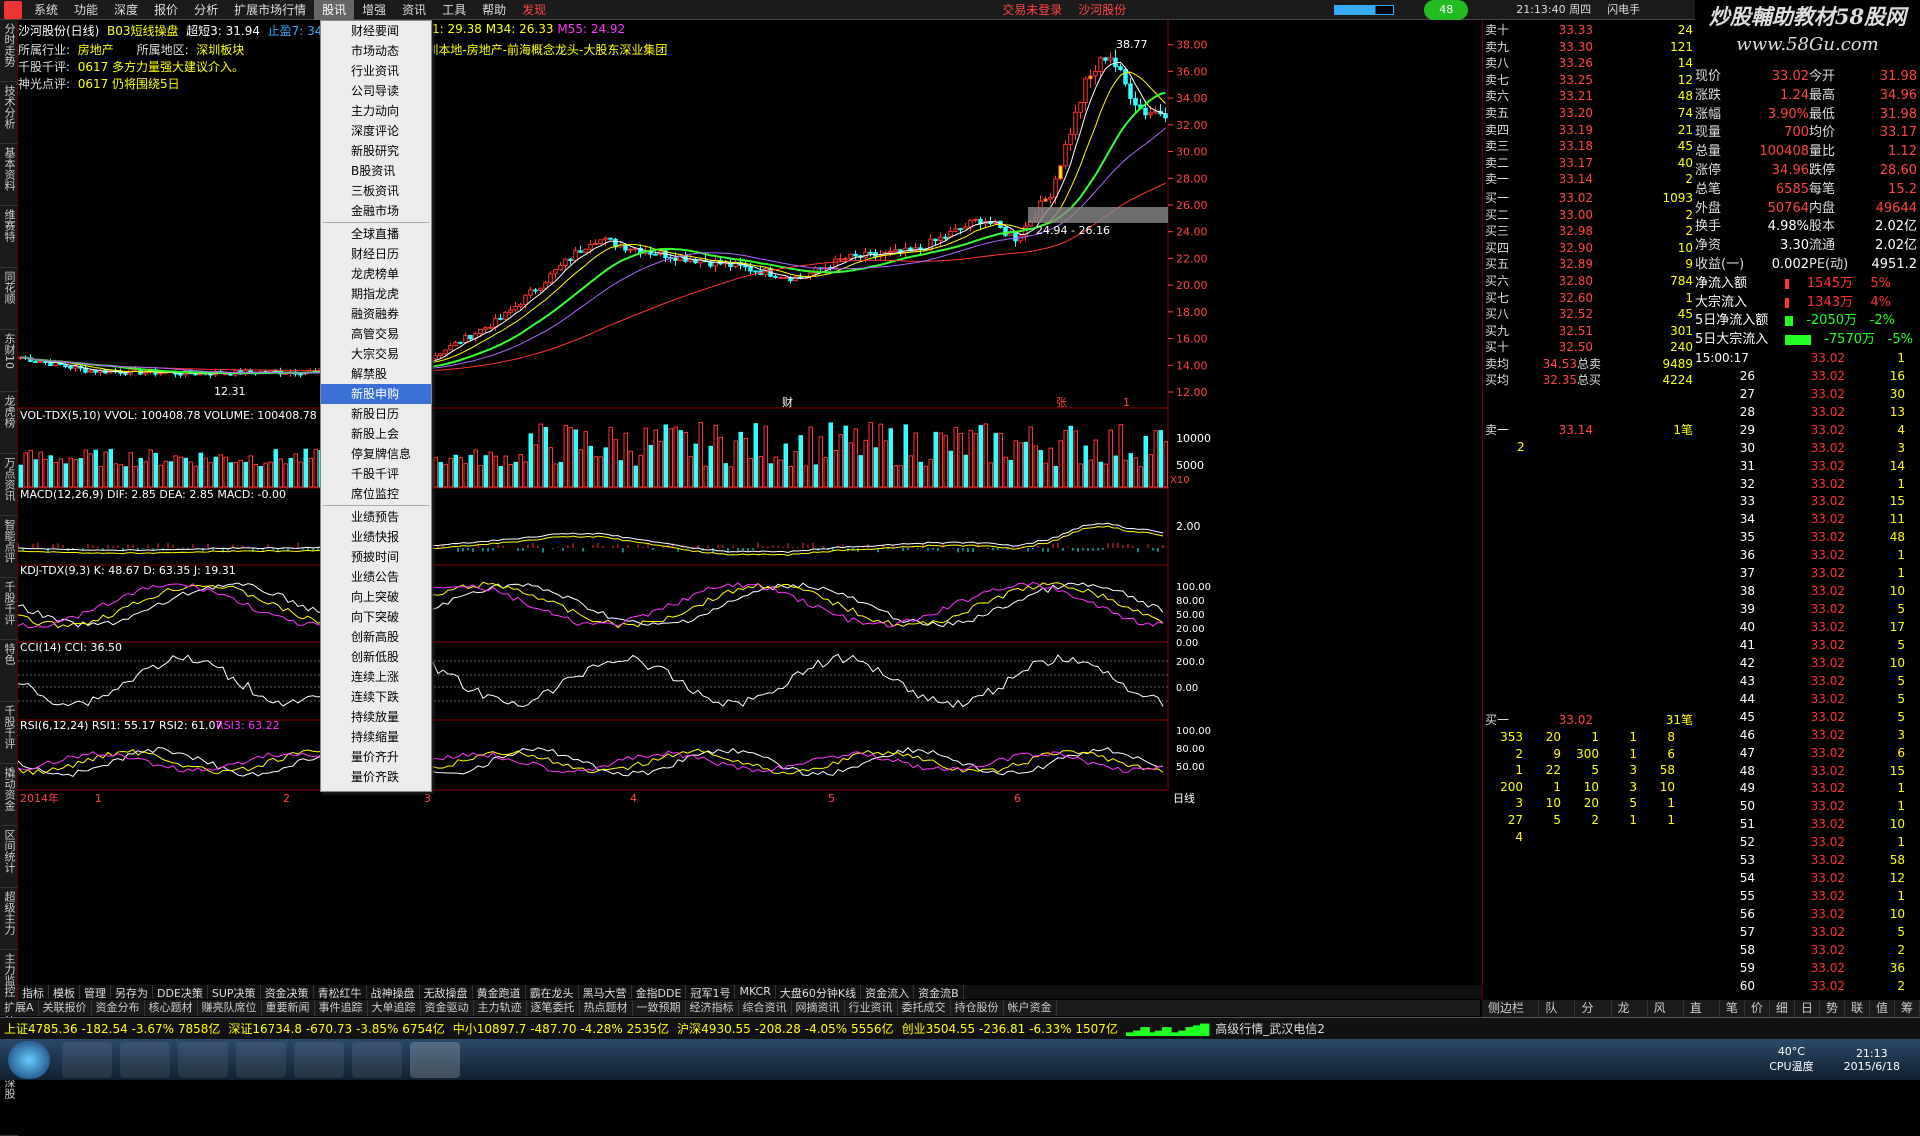 The width and height of the screenshot is (1920, 1136). Describe the element at coordinates (206, 10) in the screenshot. I see `menu-analysis: 分析` at that location.